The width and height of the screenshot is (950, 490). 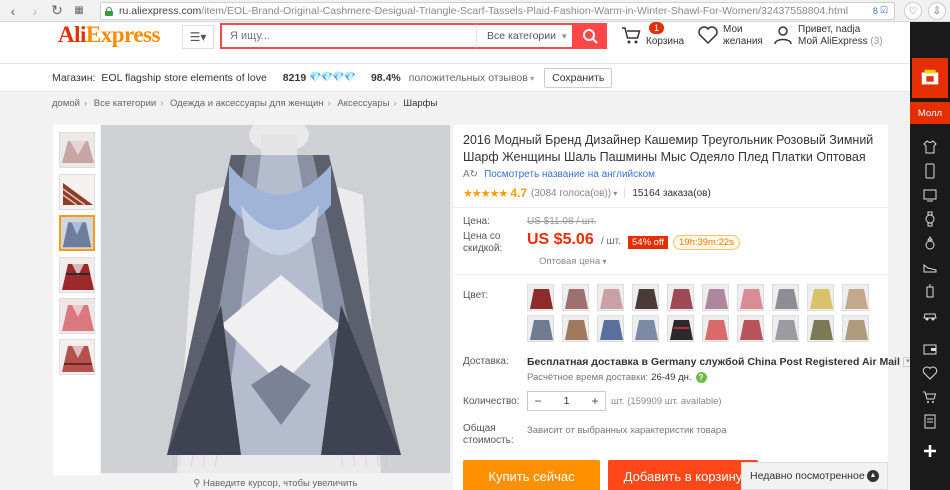 What do you see at coordinates (930, 256) in the screenshot?
I see `right-sidebar: Молл` at bounding box center [930, 256].